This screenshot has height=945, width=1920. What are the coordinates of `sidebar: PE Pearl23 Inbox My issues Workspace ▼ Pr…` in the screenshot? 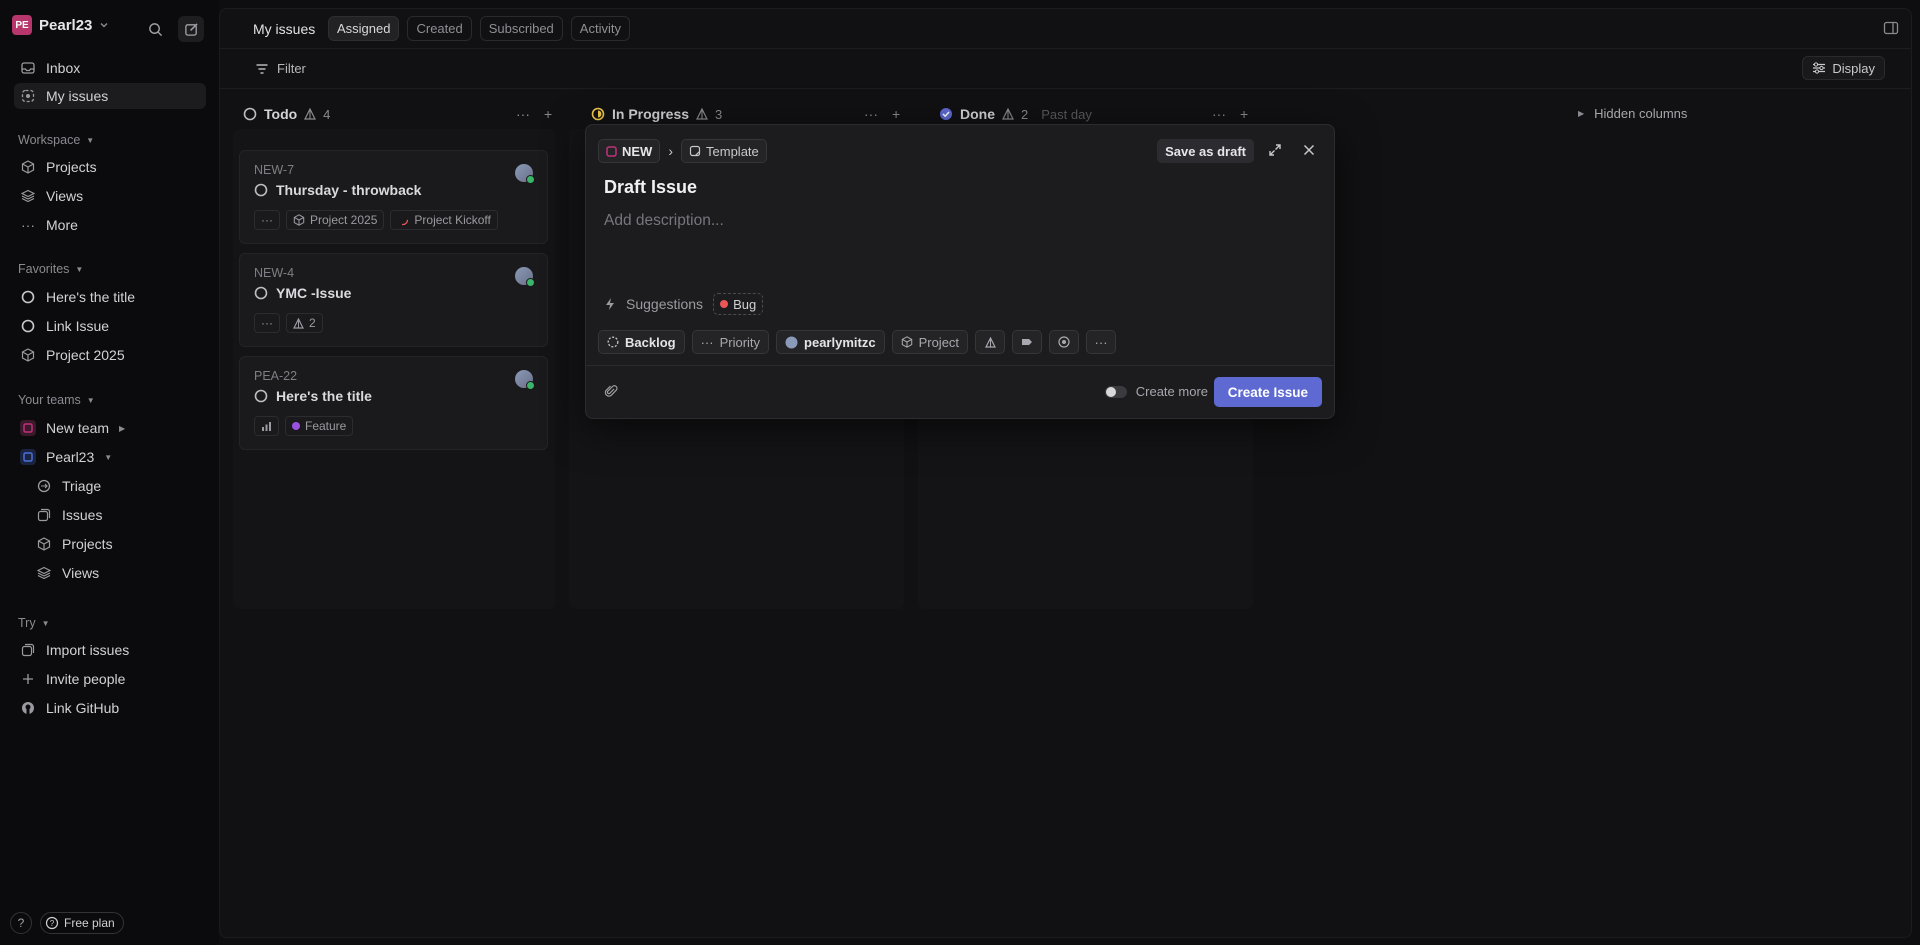 It's located at (109, 472).